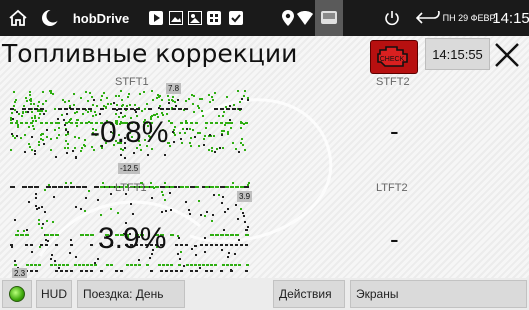  What do you see at coordinates (50, 18) in the screenshot?
I see `moon-icon` at bounding box center [50, 18].